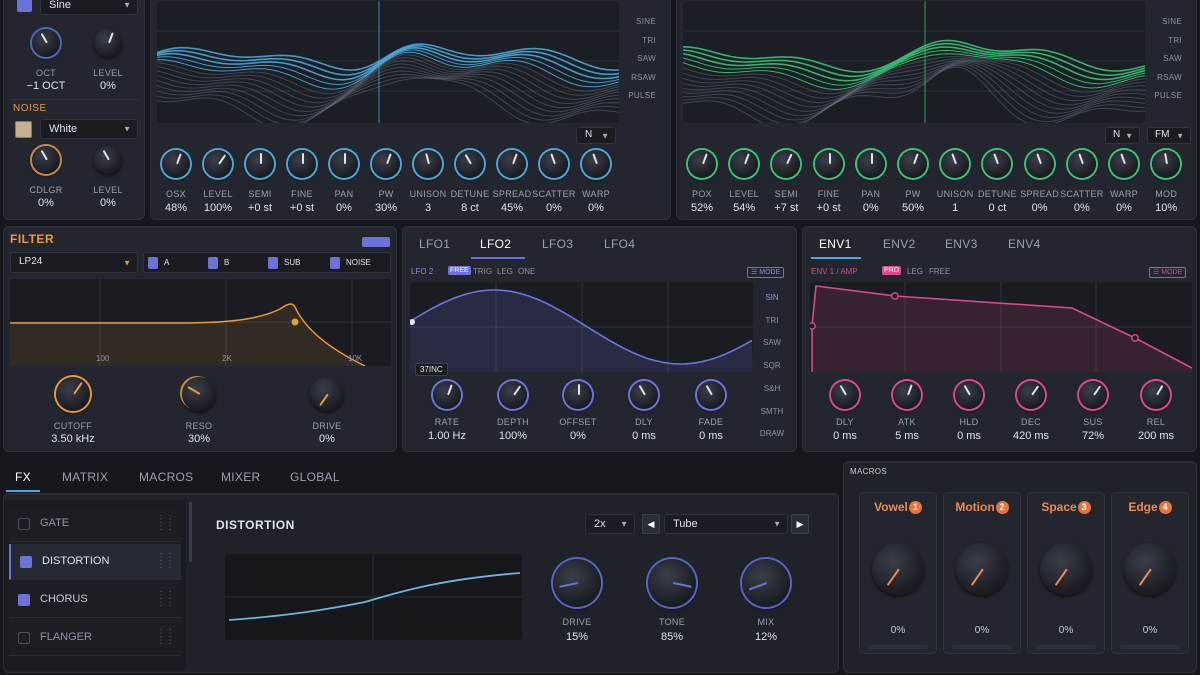 The height and width of the screenshot is (675, 1200). Describe the element at coordinates (95, 600) in the screenshot. I see `fx-item-chorus: CHORUS ⋮⋮ ⋮⋮` at that location.